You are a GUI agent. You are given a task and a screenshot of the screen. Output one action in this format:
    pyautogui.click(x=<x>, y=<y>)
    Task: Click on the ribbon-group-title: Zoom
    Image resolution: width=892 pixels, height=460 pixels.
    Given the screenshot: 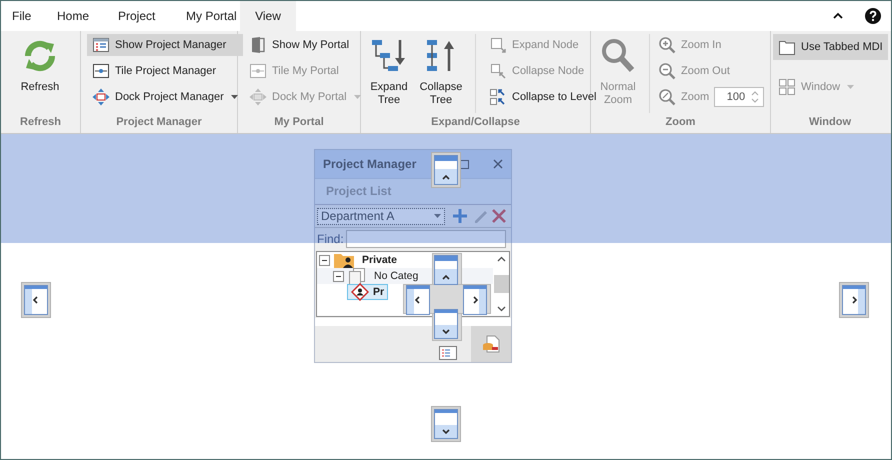 What is the action you would take?
    pyautogui.click(x=680, y=122)
    